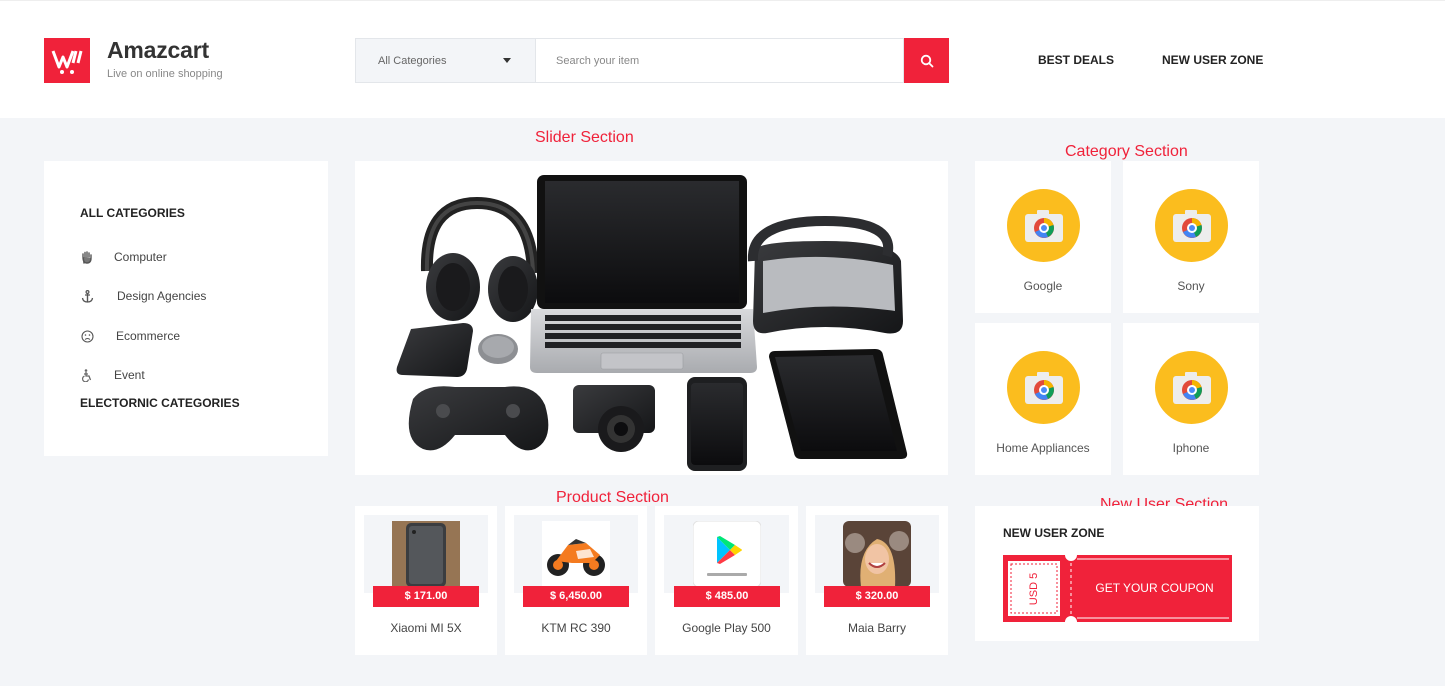 The width and height of the screenshot is (1445, 686). Describe the element at coordinates (576, 596) in the screenshot. I see `product-price: $ 6,450.00` at that location.